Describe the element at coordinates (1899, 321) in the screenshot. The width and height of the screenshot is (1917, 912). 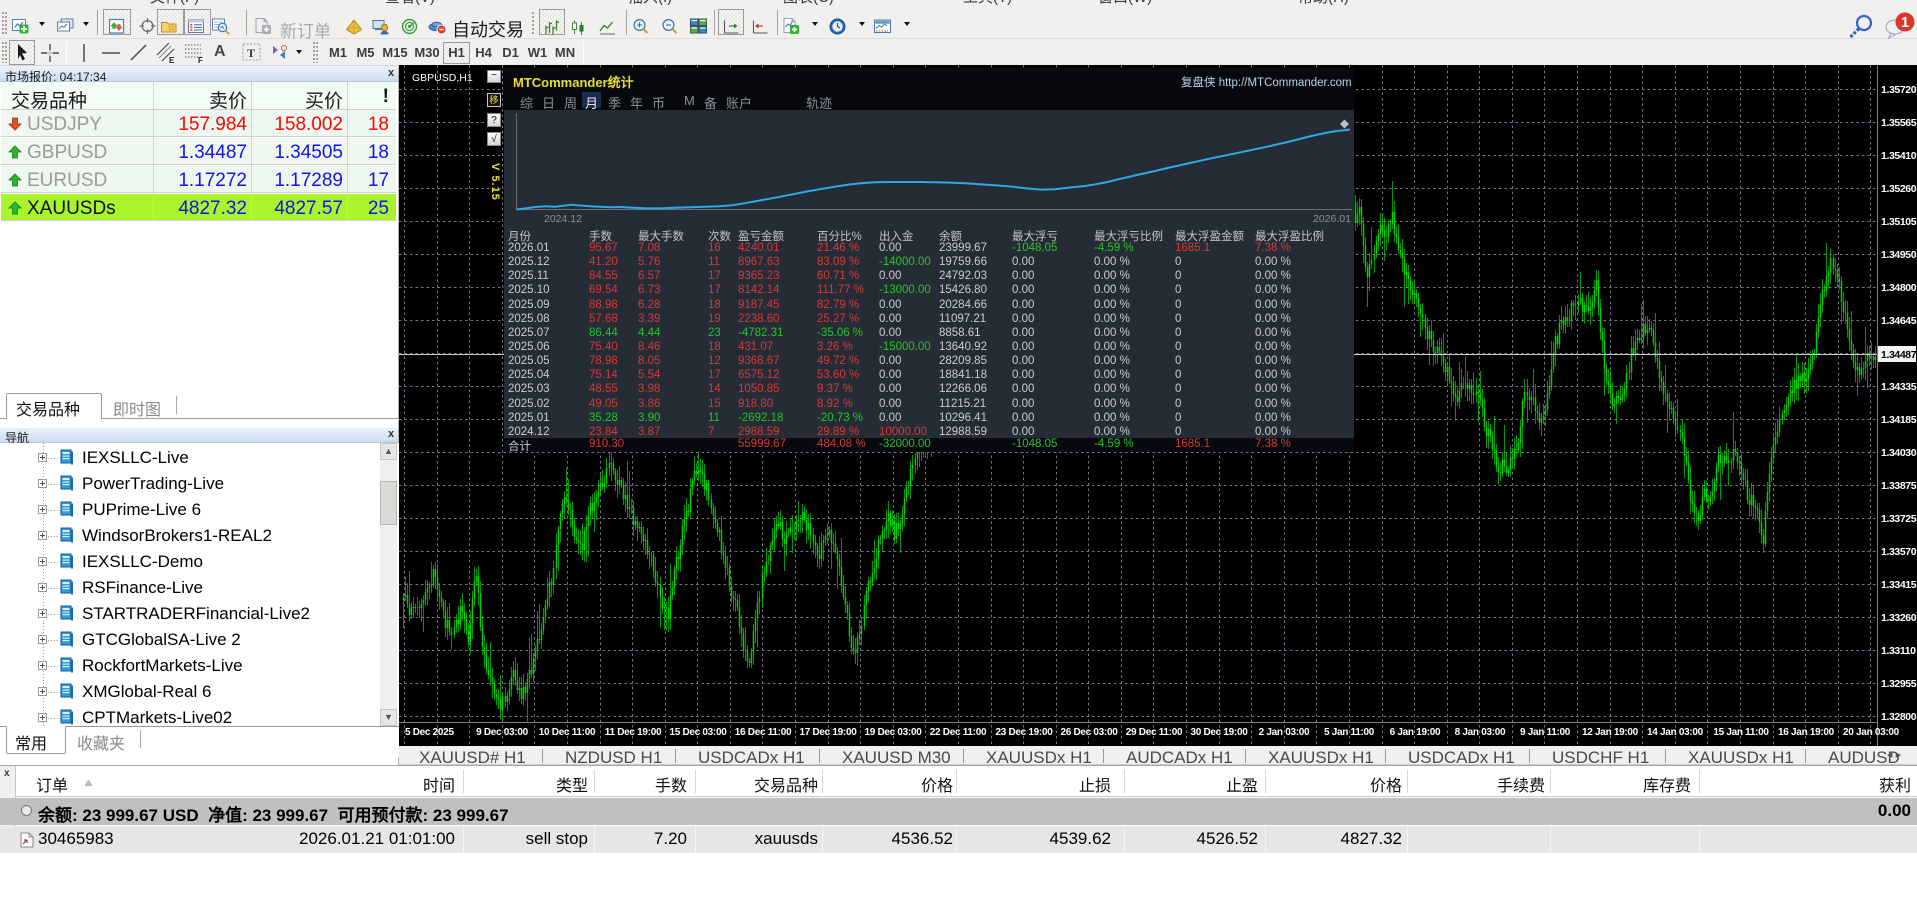
I see `svg-text: 1.34645` at that location.